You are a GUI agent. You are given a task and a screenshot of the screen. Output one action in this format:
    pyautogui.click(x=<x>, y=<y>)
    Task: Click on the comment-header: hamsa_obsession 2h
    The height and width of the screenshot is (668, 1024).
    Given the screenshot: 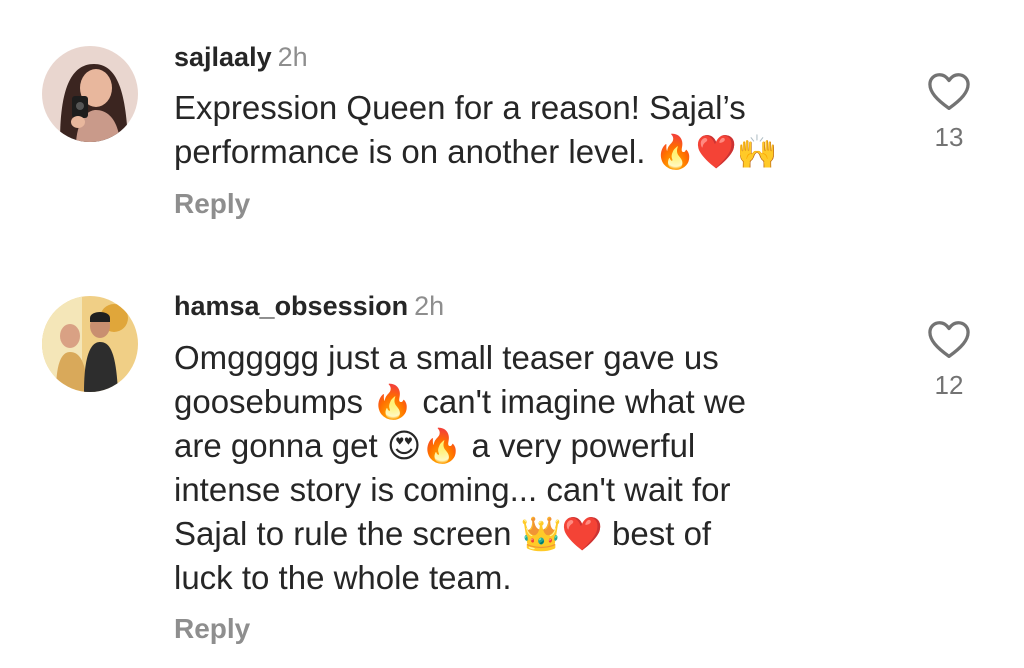 What is the action you would take?
    pyautogui.click(x=309, y=306)
    